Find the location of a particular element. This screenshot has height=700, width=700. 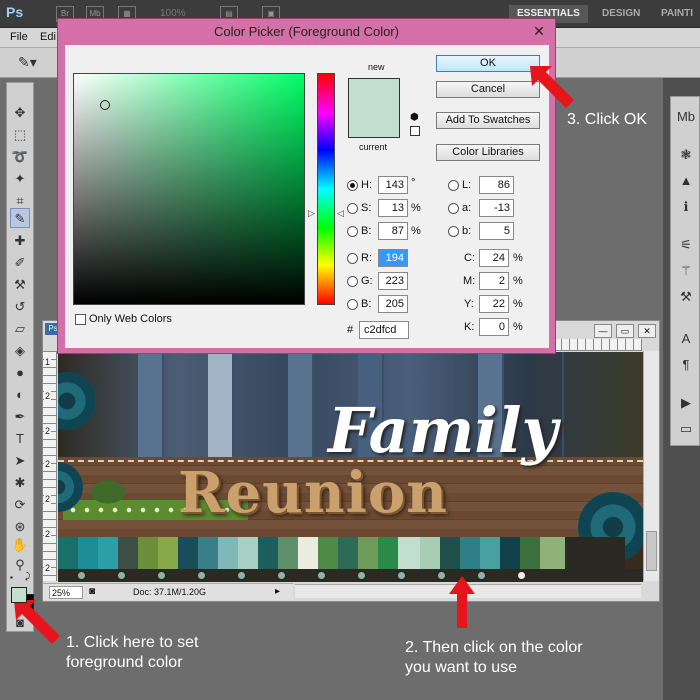

arrow-to-foreground-swatch is located at coordinates (37, 622).